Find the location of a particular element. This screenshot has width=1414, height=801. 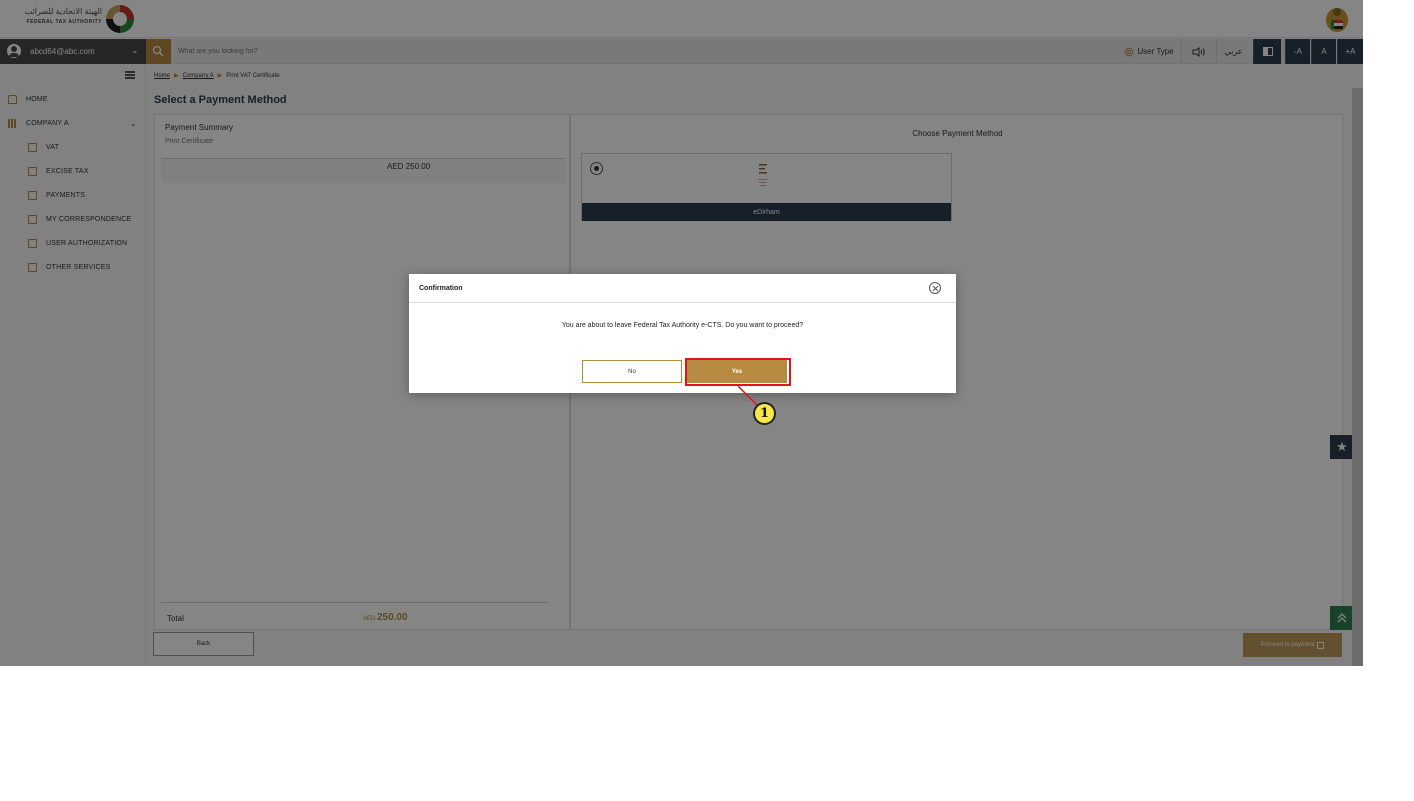

yes-highlight-box is located at coordinates (738, 372).